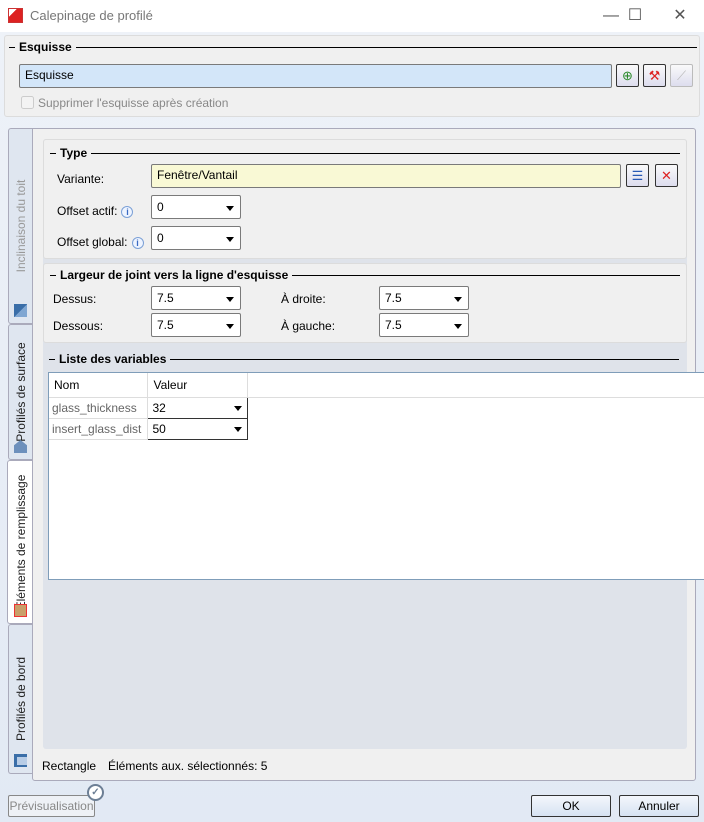 This screenshot has height=822, width=704. What do you see at coordinates (188, 766) in the screenshot?
I see `status-selected: Éléments aux. sélectionnés: 5` at bounding box center [188, 766].